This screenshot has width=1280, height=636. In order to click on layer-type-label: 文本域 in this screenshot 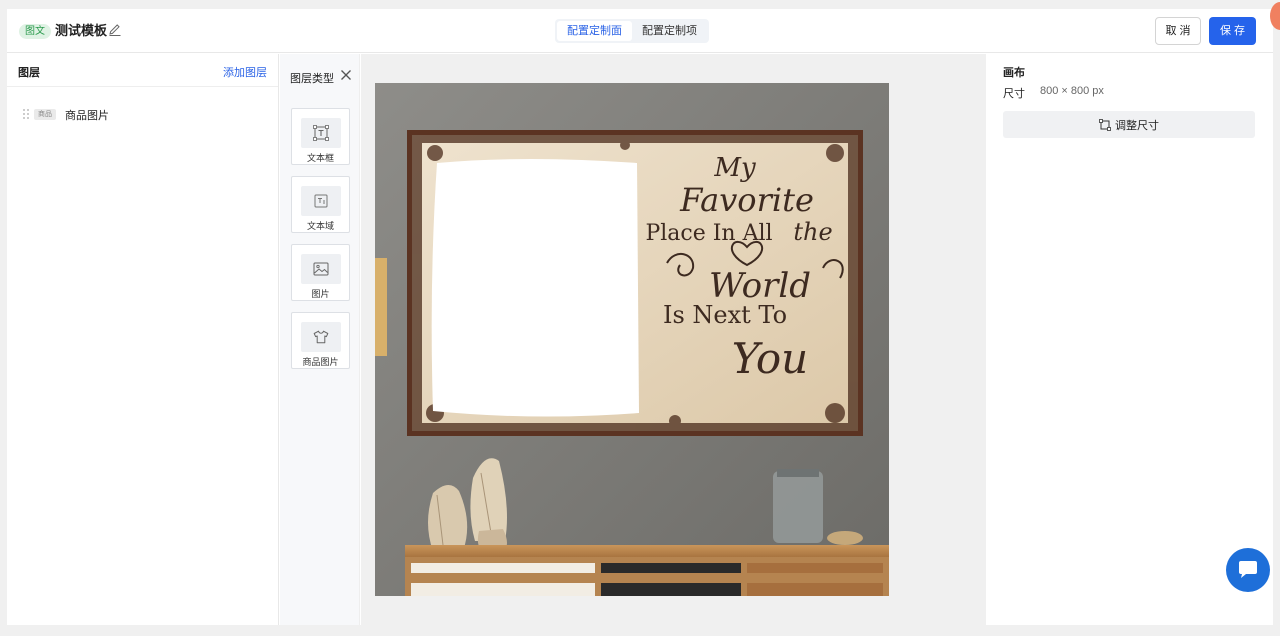, I will do `click(320, 226)`.